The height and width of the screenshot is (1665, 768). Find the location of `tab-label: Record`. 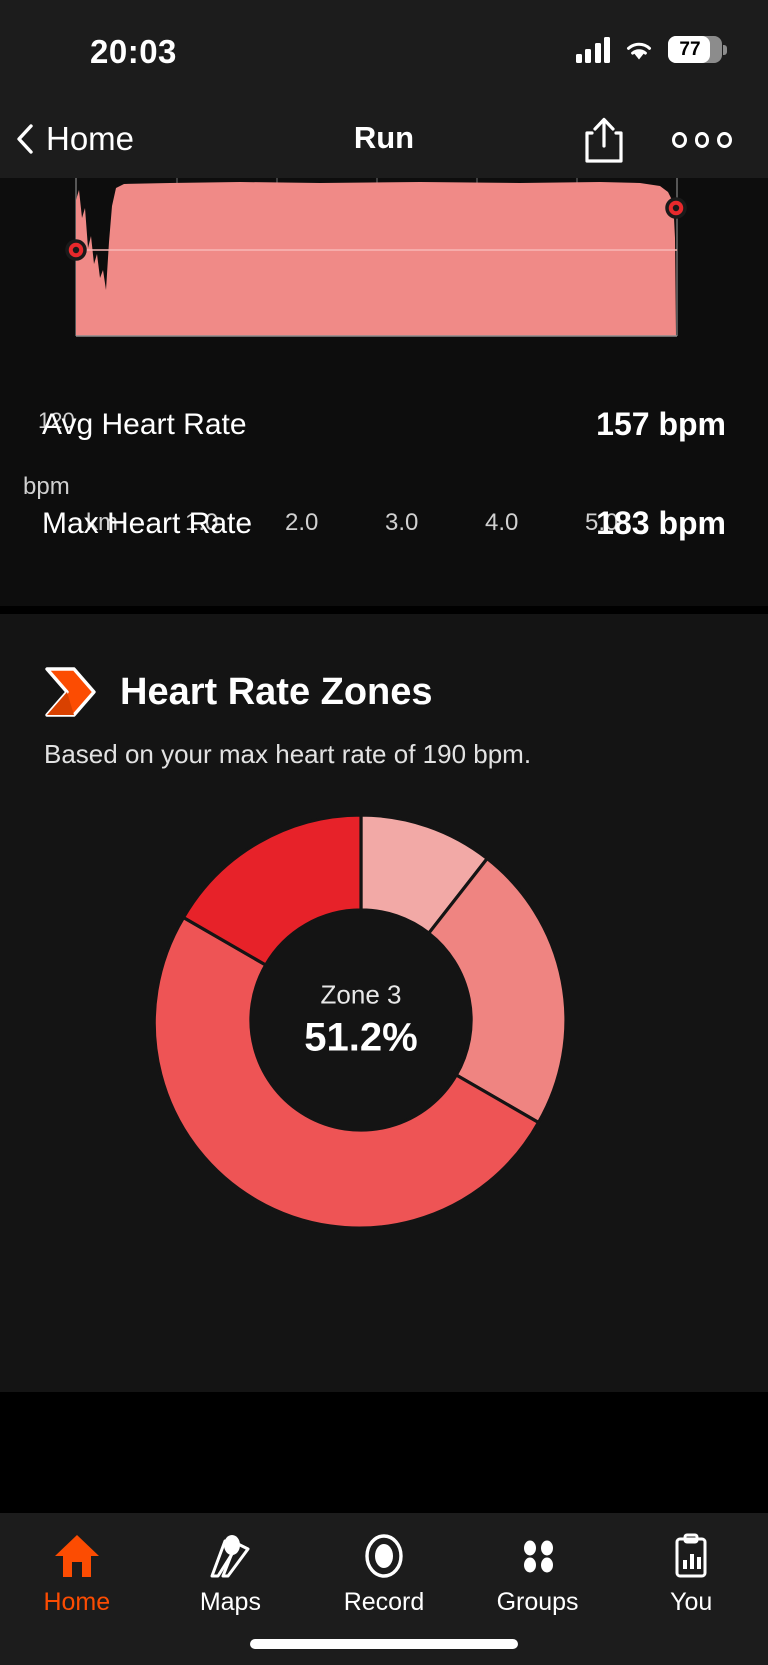

tab-label: Record is located at coordinates (384, 1602).